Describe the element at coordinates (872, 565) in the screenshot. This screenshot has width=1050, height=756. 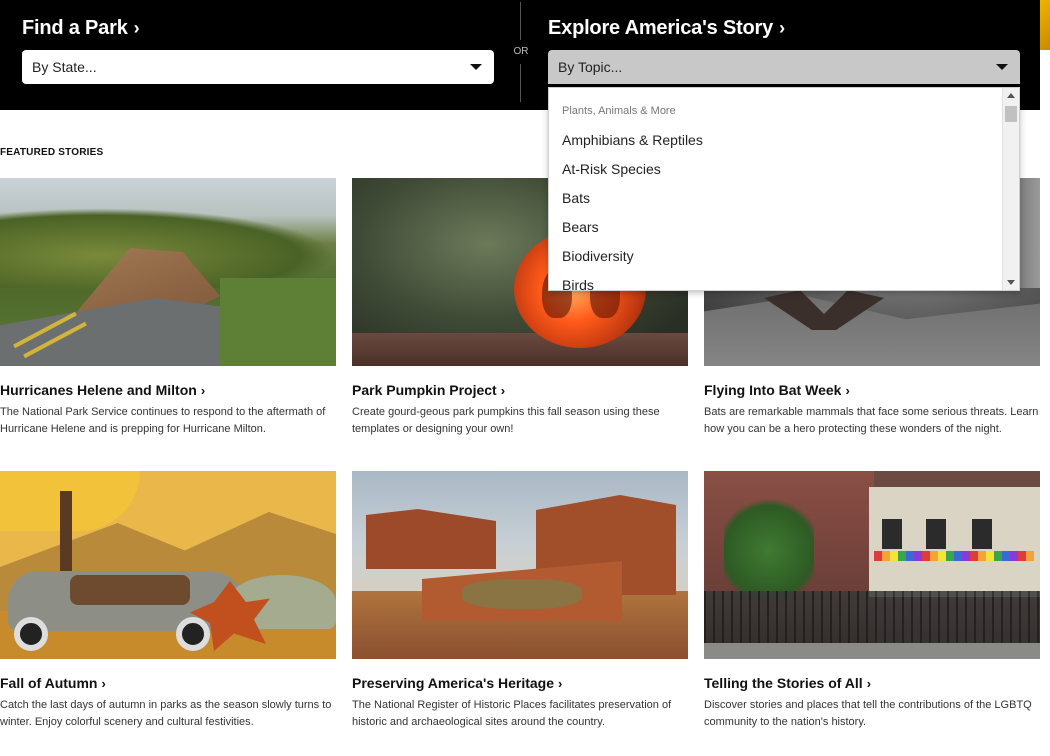
I see `story-image-stonewall` at that location.